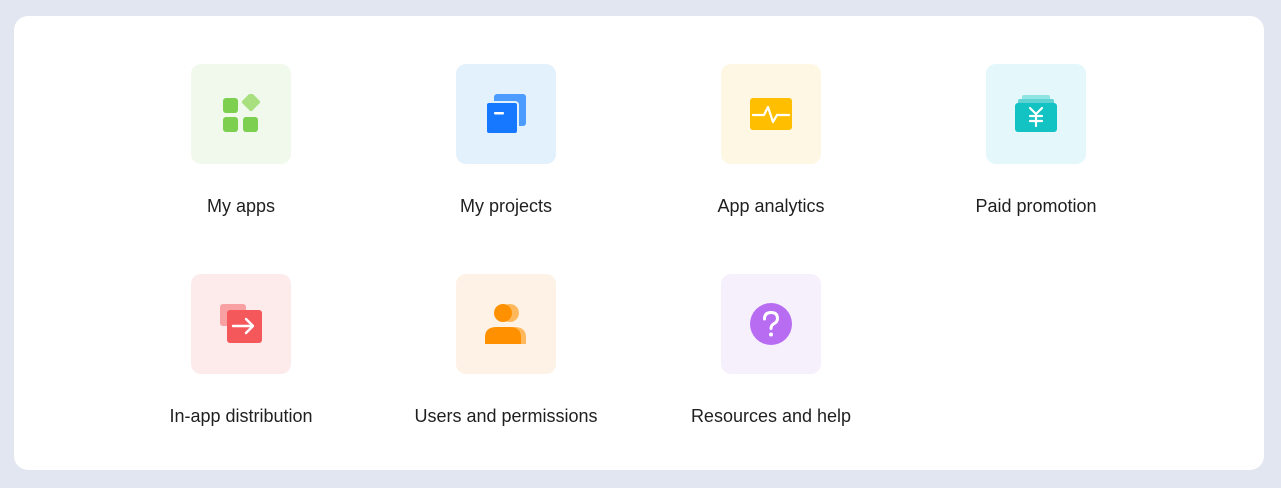 The image size is (1281, 488). I want to click on tile-my-projects: My projects, so click(506, 116).